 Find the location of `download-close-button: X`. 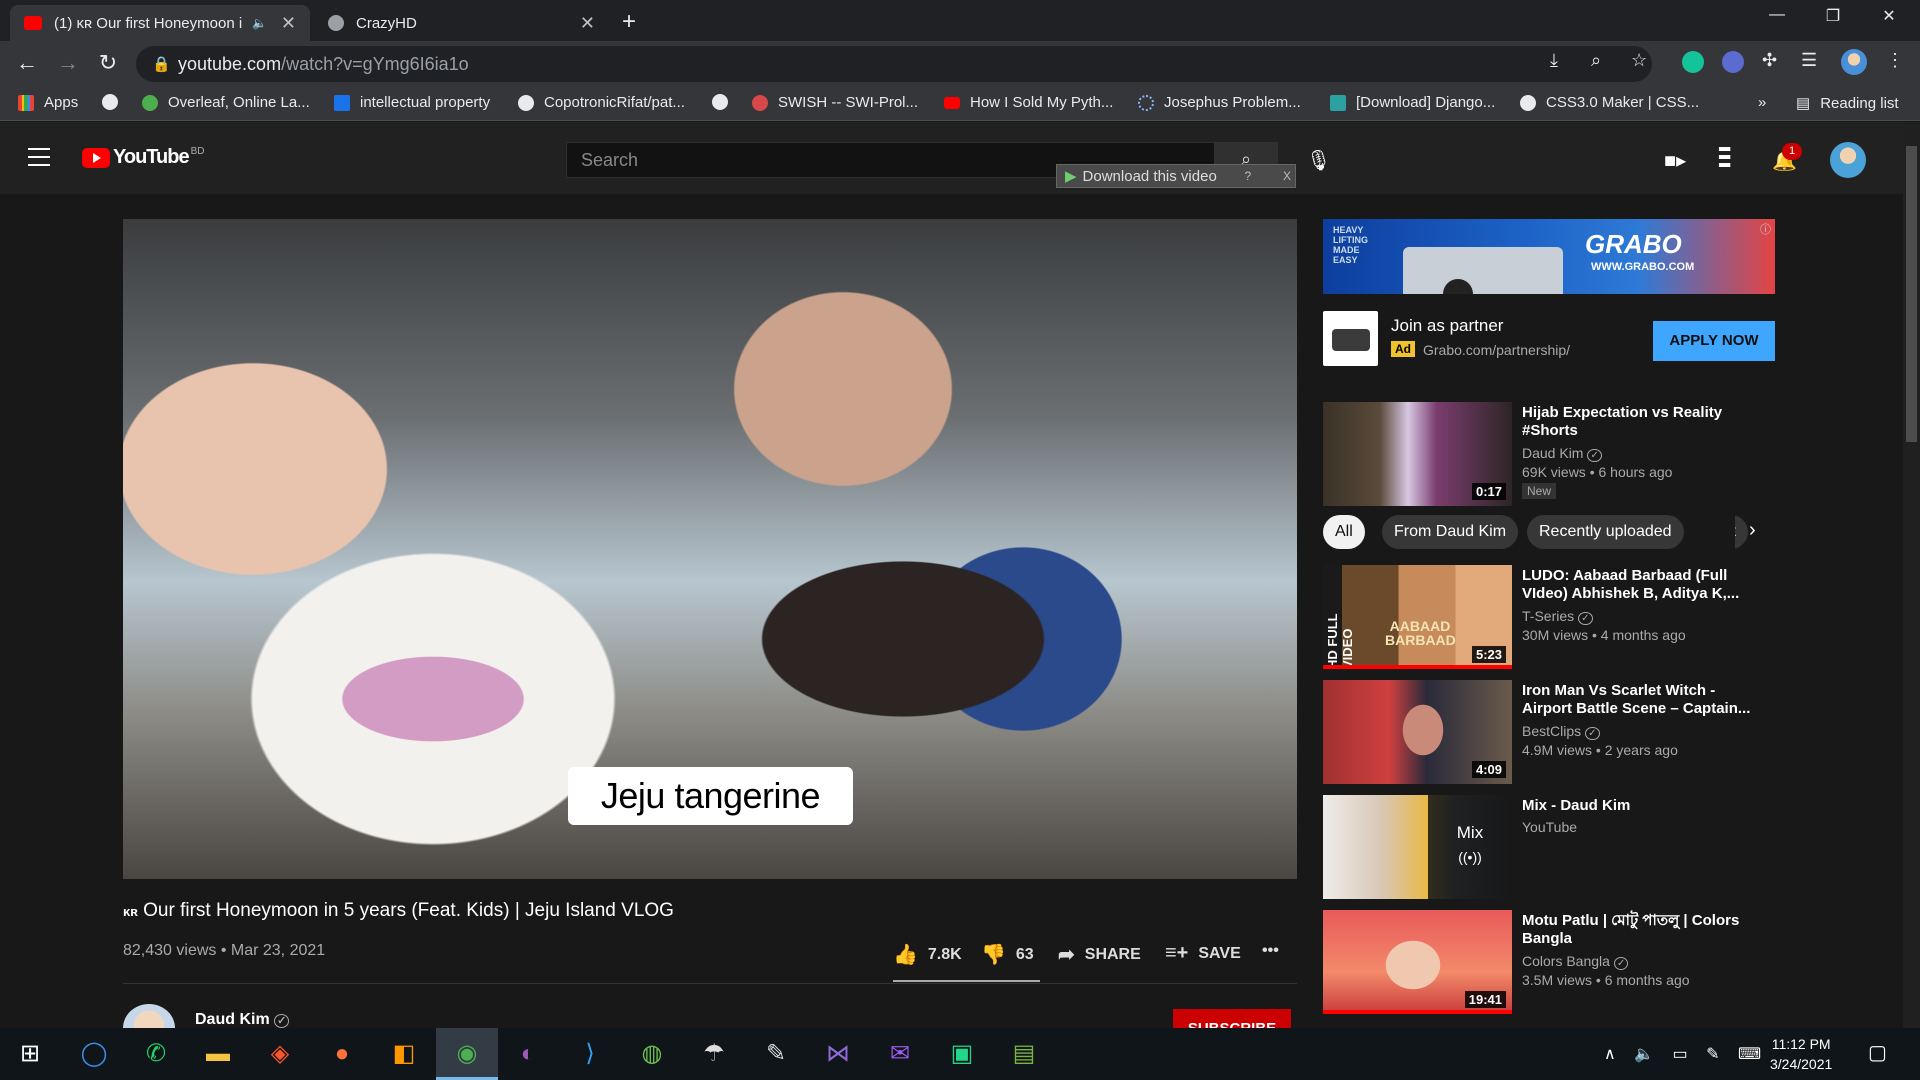

download-close-button: X is located at coordinates (1287, 176).